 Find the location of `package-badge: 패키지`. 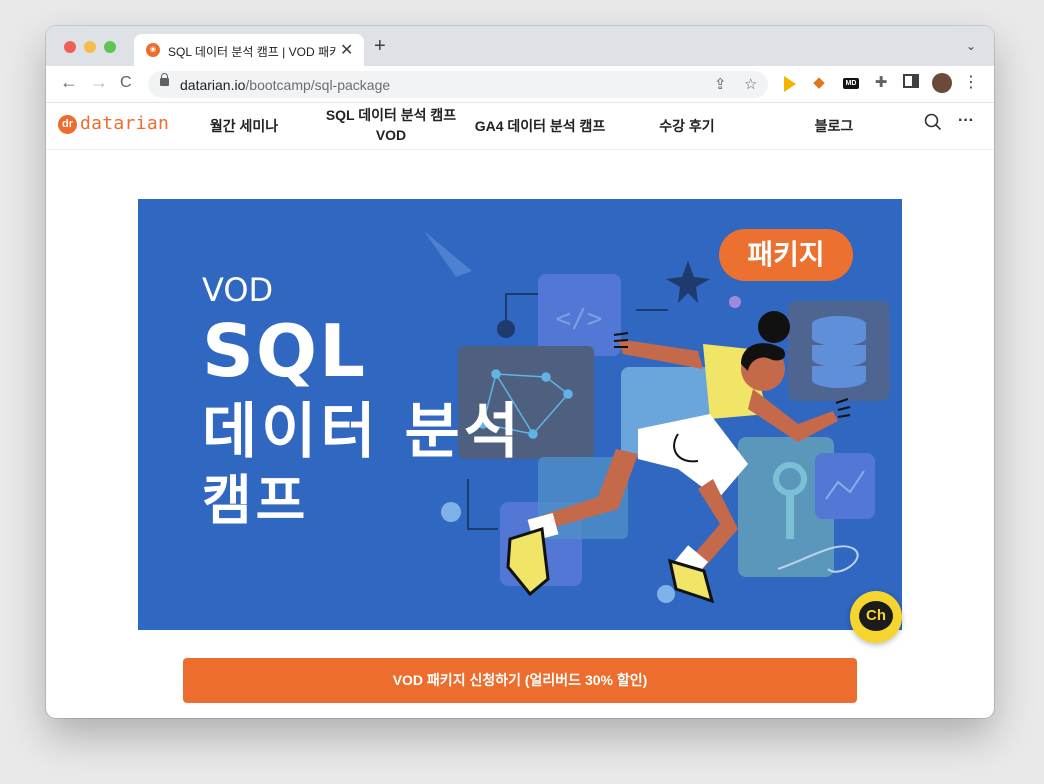

package-badge: 패키지 is located at coordinates (786, 255).